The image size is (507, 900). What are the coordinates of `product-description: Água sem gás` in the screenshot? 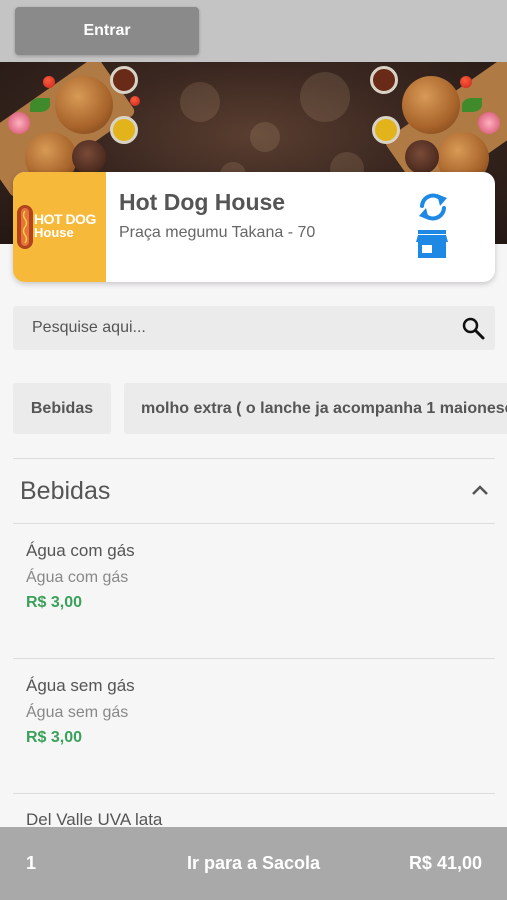 It's located at (77, 712).